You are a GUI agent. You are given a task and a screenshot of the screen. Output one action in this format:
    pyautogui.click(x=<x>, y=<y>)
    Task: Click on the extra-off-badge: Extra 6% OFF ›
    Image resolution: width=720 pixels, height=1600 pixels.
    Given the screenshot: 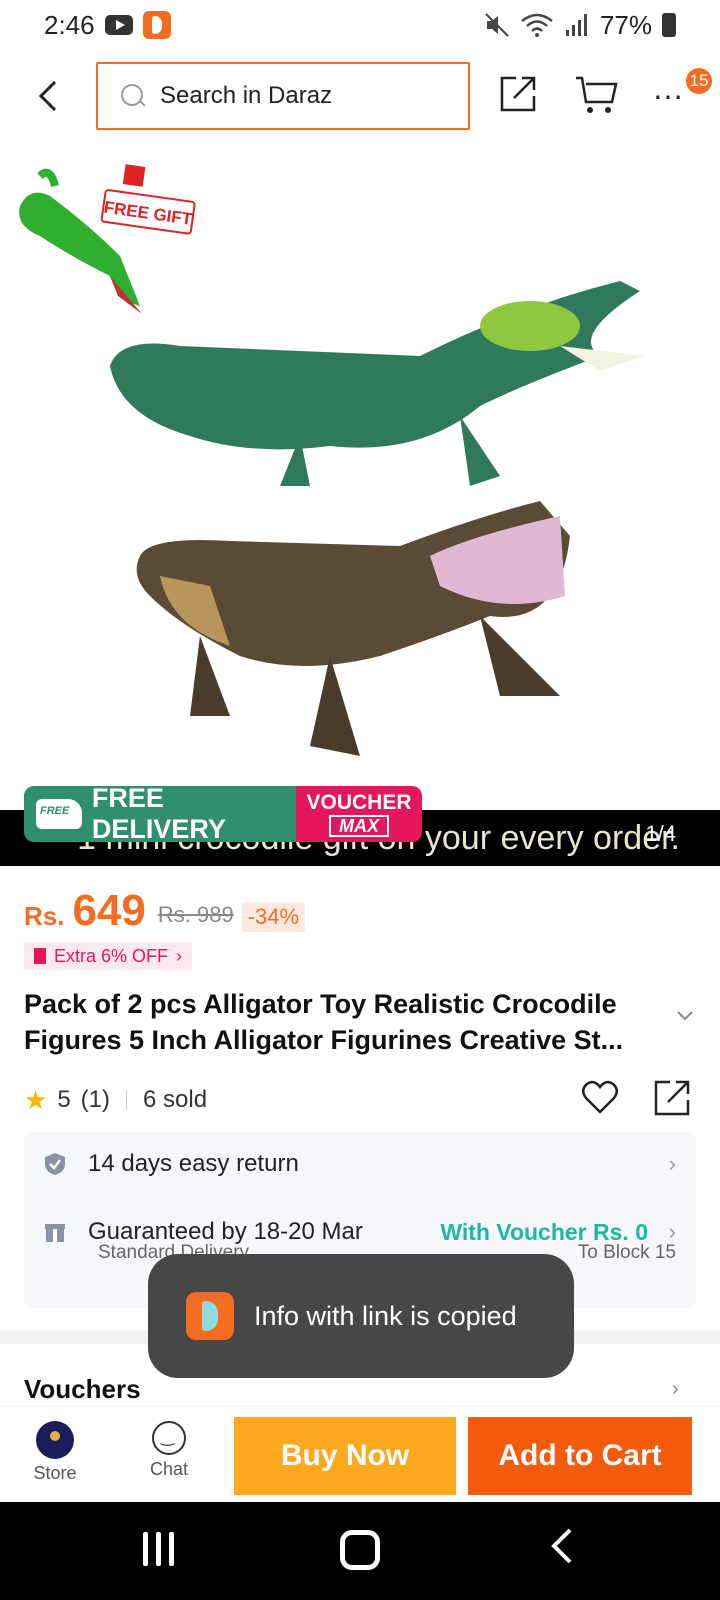 What is the action you would take?
    pyautogui.click(x=108, y=956)
    